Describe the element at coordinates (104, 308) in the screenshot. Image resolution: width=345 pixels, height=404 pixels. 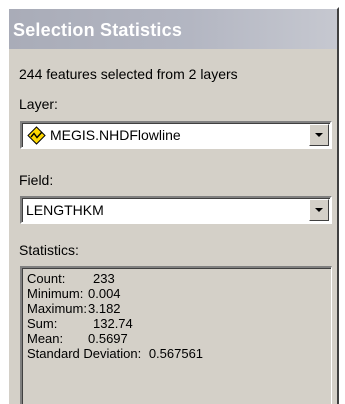
I see `stat-value: 3.182` at that location.